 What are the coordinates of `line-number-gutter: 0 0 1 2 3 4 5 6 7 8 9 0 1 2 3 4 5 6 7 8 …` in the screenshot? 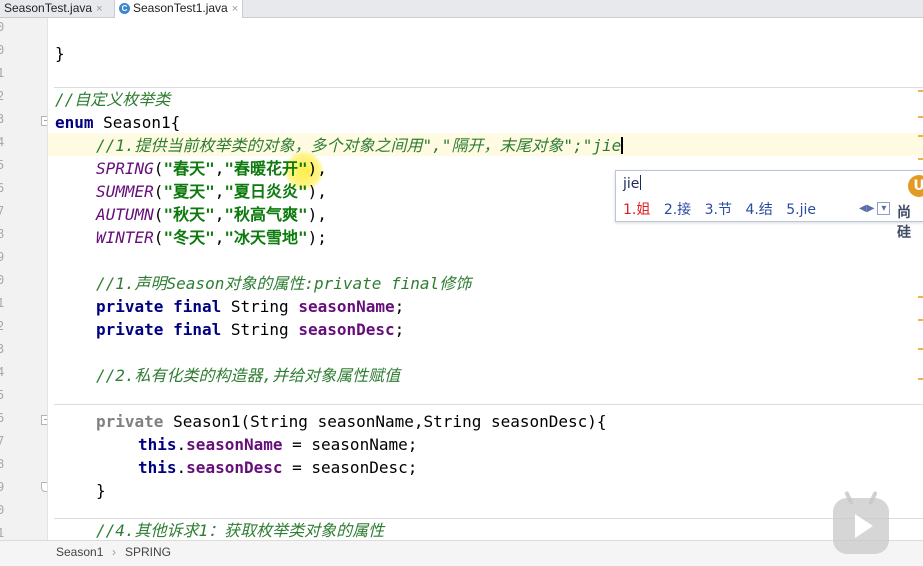 It's located at (24, 279).